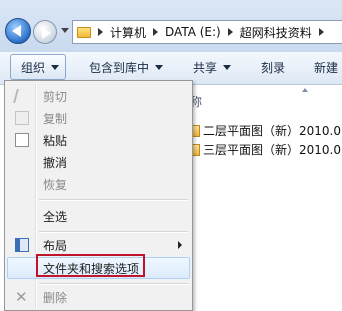 Image resolution: width=342 pixels, height=311 pixels. What do you see at coordinates (180, 245) in the screenshot?
I see `submenu-arrow-icon` at bounding box center [180, 245].